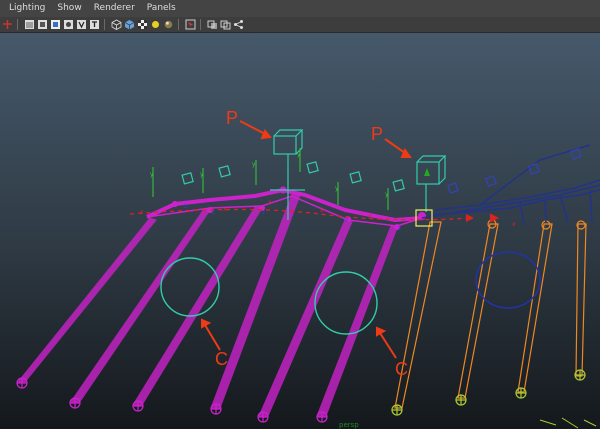 Image resolution: width=600 pixels, height=429 pixels. I want to click on menu-show: Show, so click(69, 8).